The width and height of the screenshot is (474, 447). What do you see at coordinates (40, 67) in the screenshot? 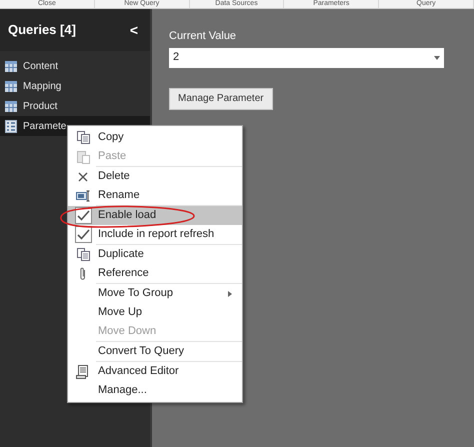
I see `query-label: Content` at bounding box center [40, 67].